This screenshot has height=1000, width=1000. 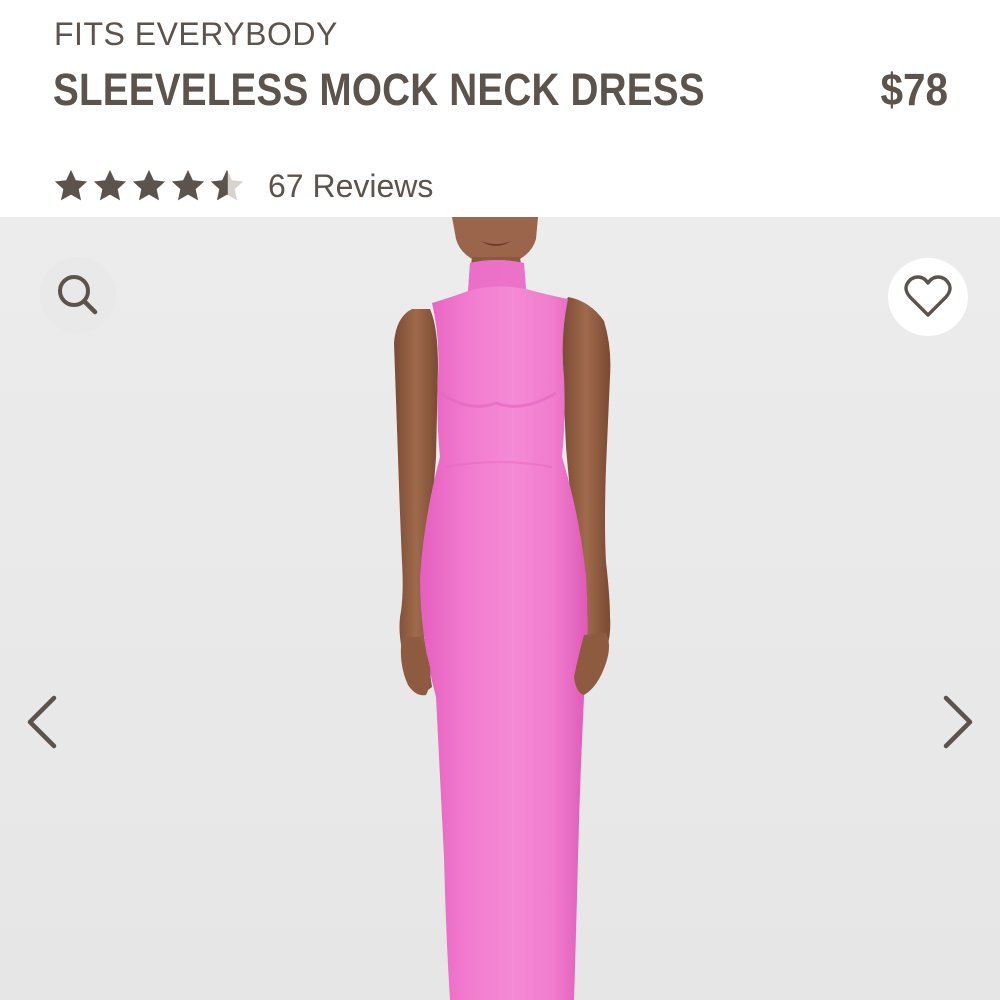 I want to click on chevron-left-icon, so click(x=42, y=722).